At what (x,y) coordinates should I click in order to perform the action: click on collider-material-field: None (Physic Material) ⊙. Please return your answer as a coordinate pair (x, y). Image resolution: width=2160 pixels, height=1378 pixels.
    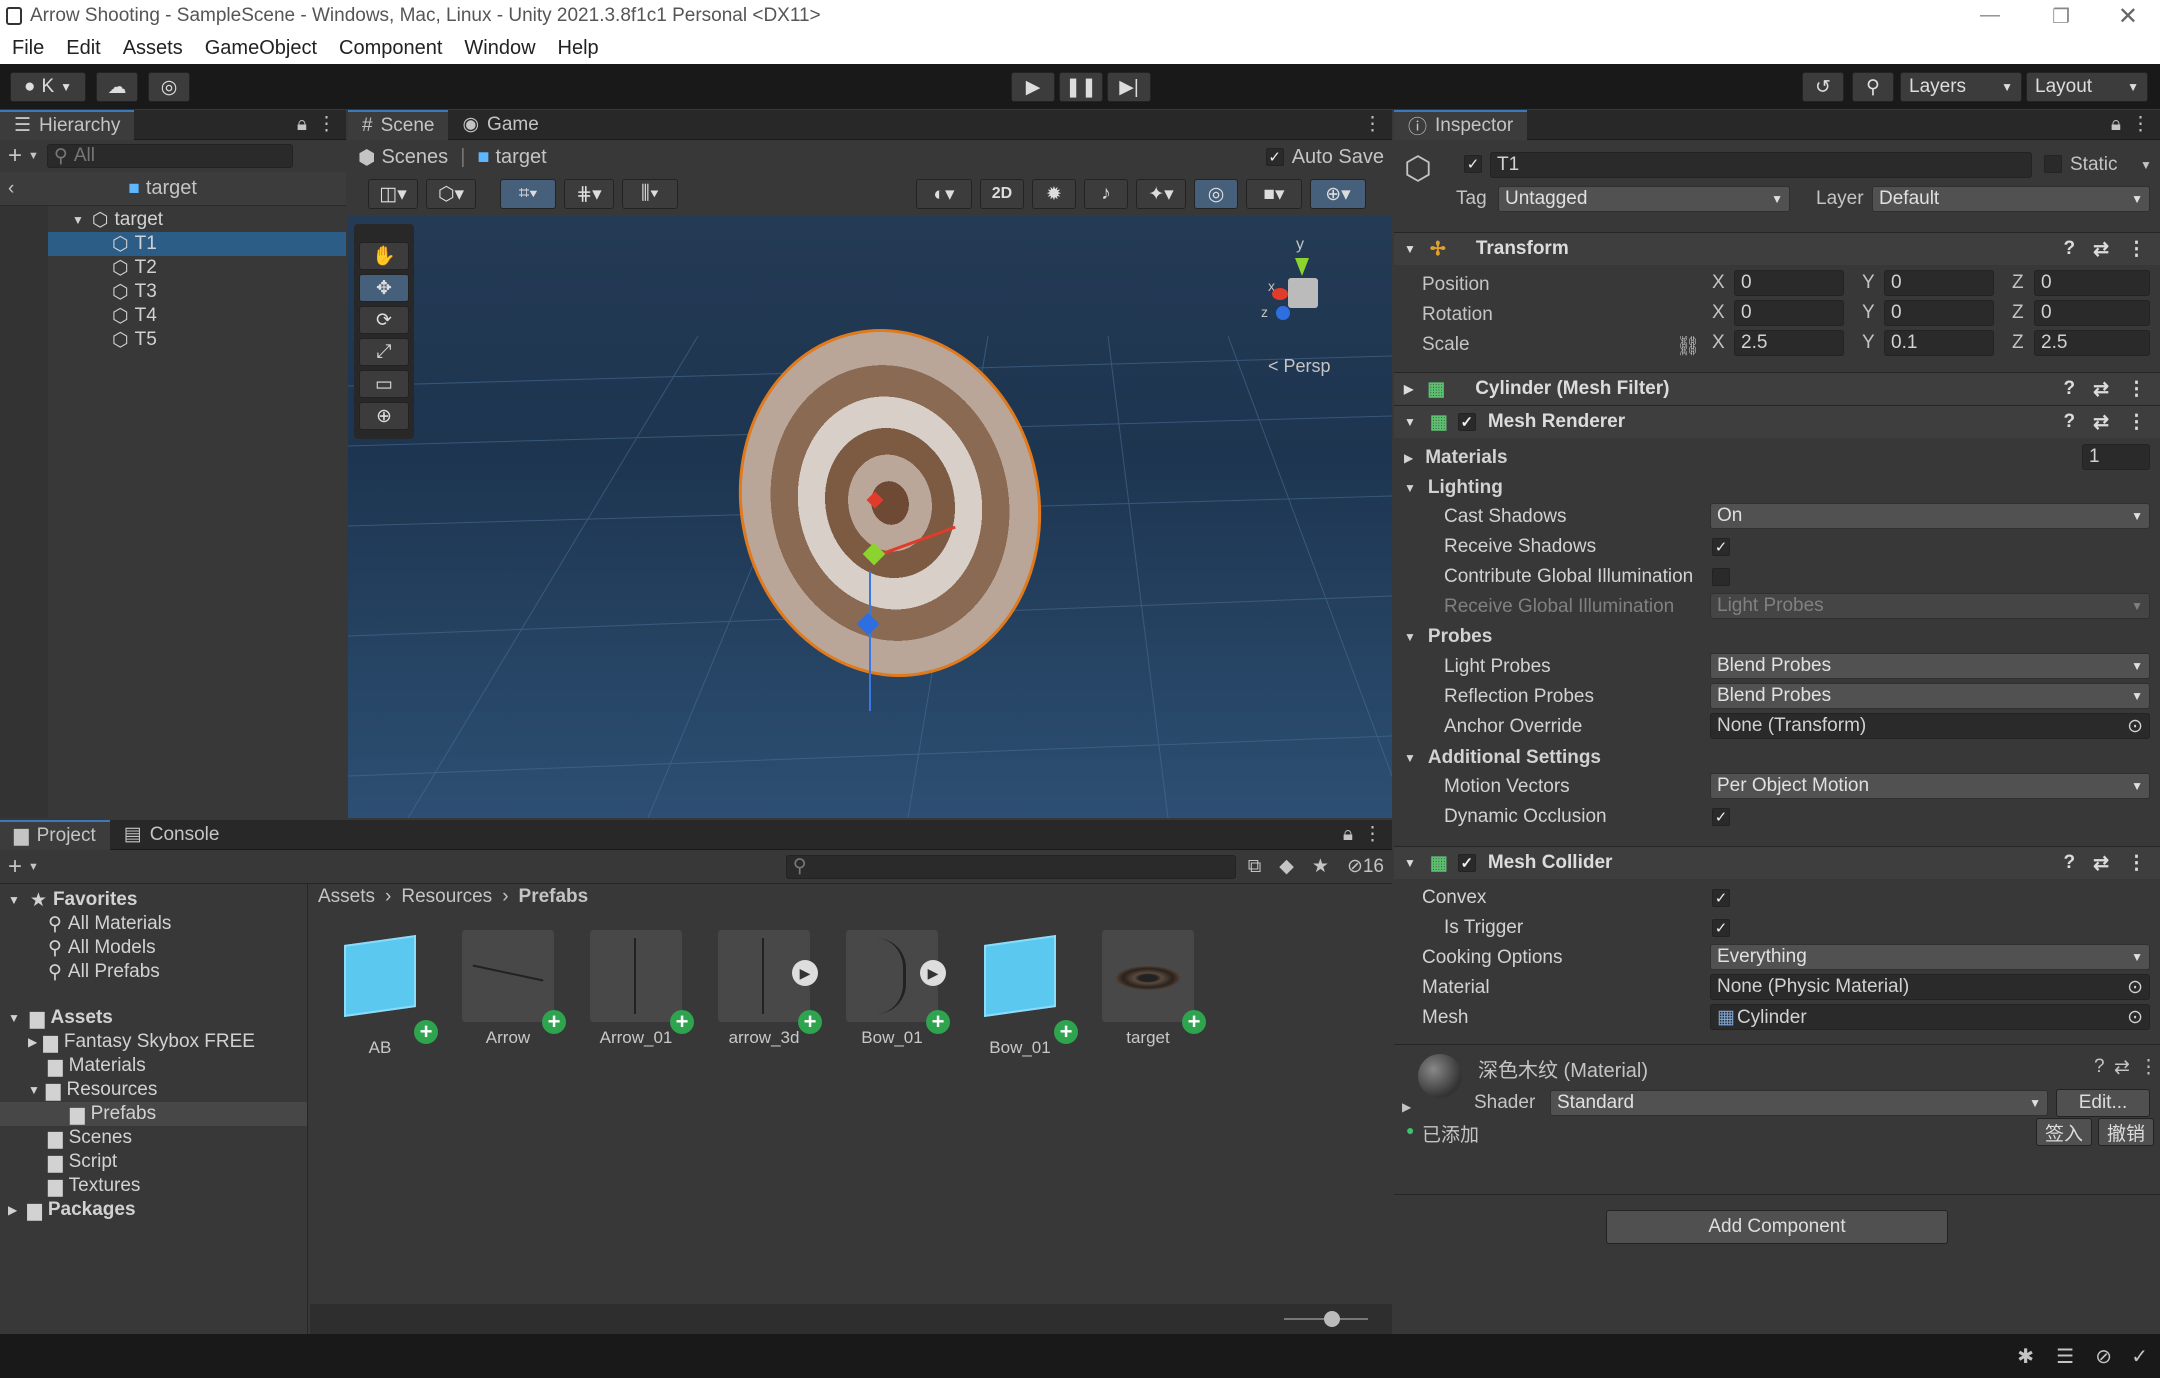
    Looking at the image, I should click on (1930, 987).